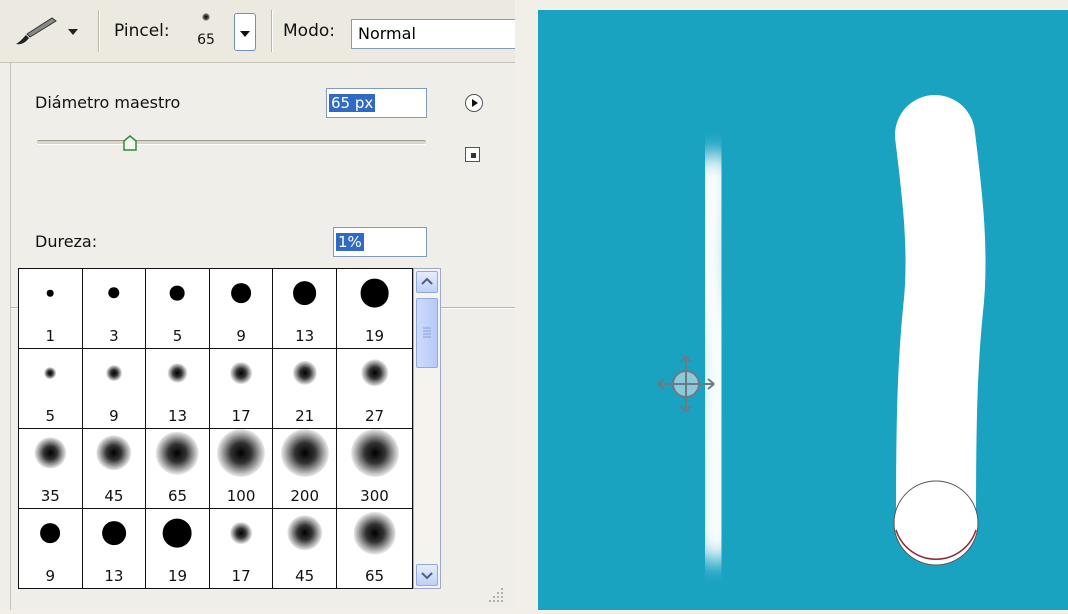  What do you see at coordinates (304, 496) in the screenshot?
I see `brush-size-label: 200` at bounding box center [304, 496].